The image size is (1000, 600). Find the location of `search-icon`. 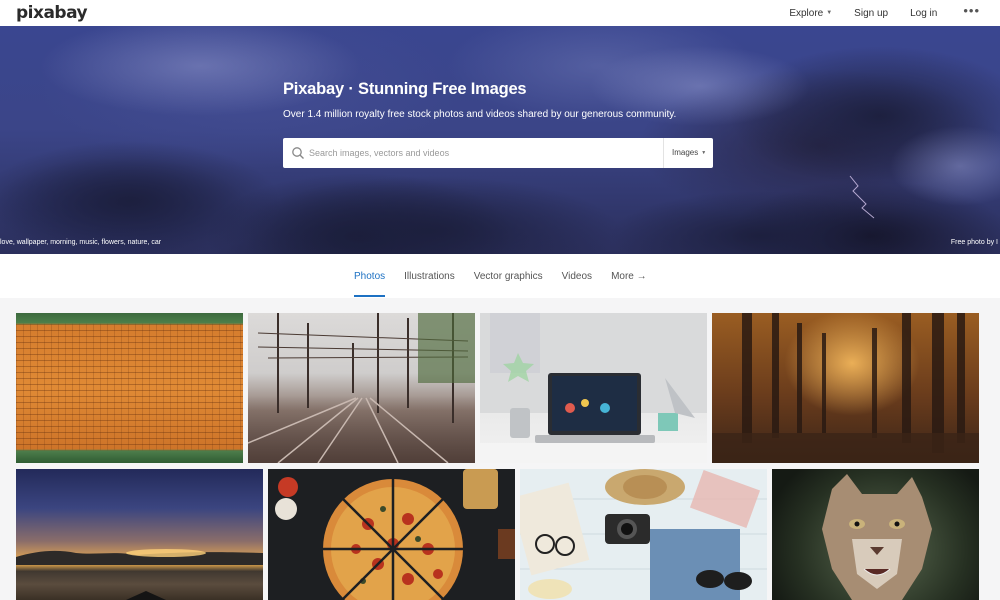

search-icon is located at coordinates (298, 153).